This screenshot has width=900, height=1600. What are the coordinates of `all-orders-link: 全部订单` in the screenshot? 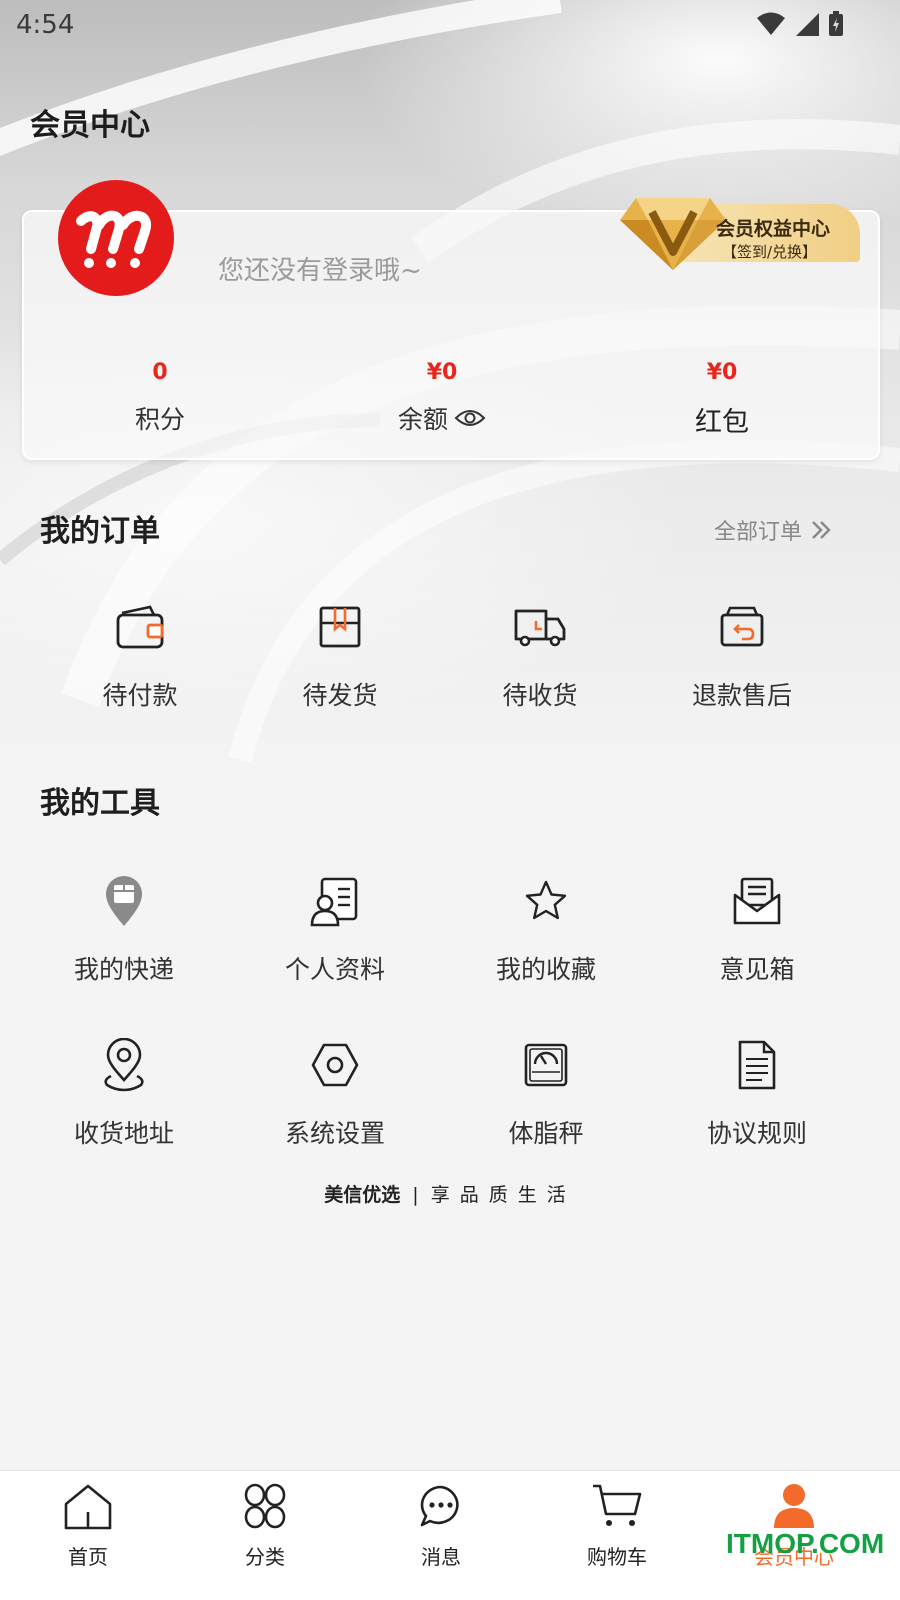 It's located at (773, 530).